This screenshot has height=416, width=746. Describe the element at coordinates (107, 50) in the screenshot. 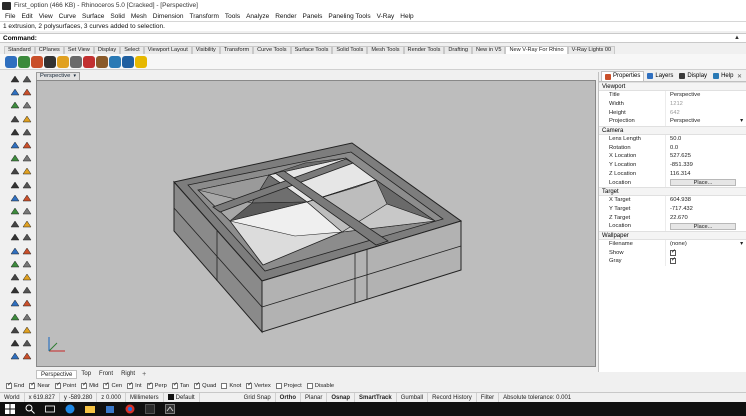

I see `toolbar-tab-display: Display` at that location.